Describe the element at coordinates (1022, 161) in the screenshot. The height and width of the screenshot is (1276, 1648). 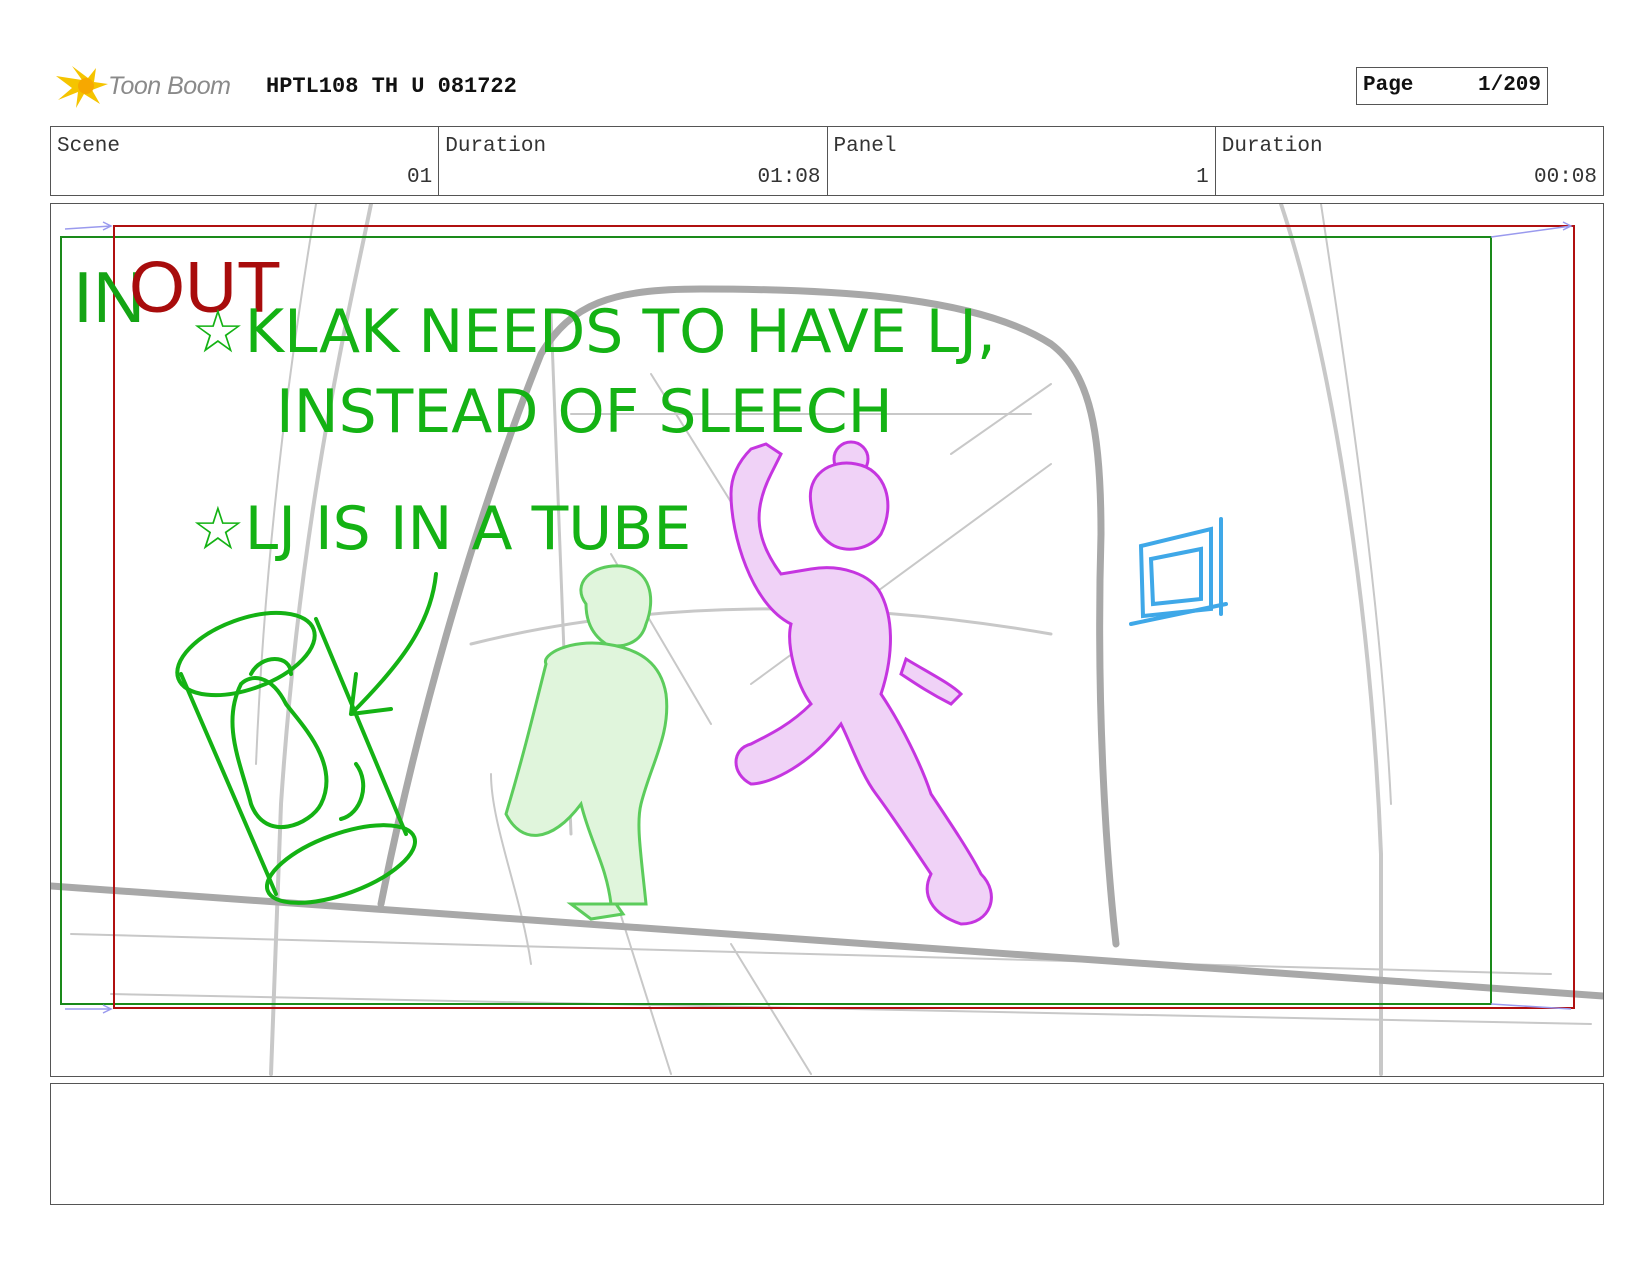
I see `panel-cell: Panel 1` at that location.